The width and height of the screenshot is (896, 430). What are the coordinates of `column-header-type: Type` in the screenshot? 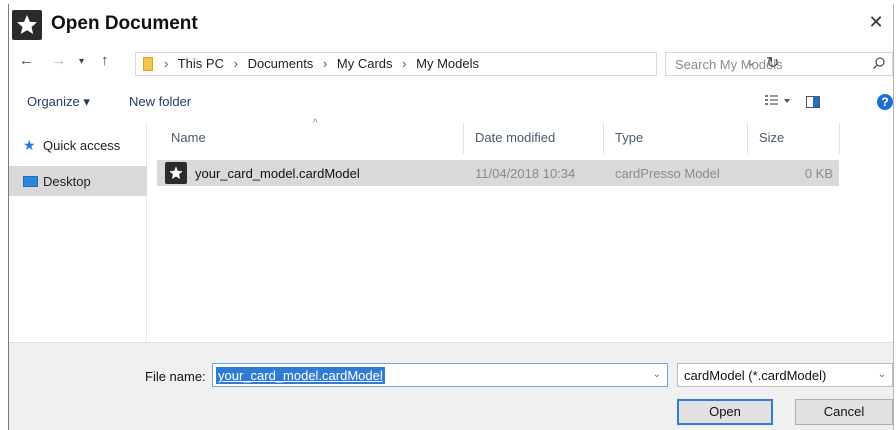 It's located at (629, 137).